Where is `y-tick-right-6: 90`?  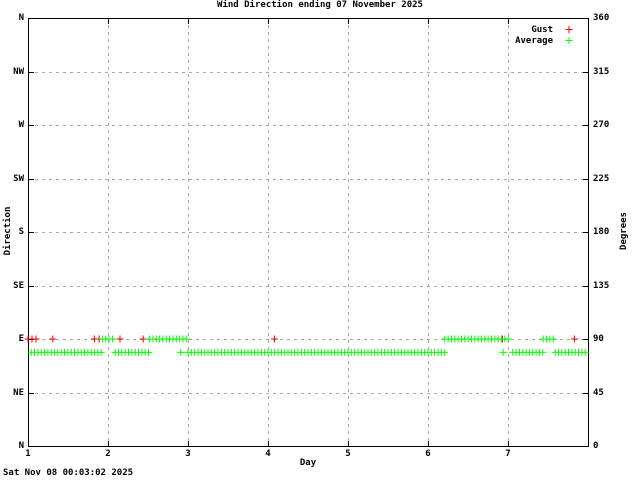
y-tick-right-6: 90 is located at coordinates (598, 339).